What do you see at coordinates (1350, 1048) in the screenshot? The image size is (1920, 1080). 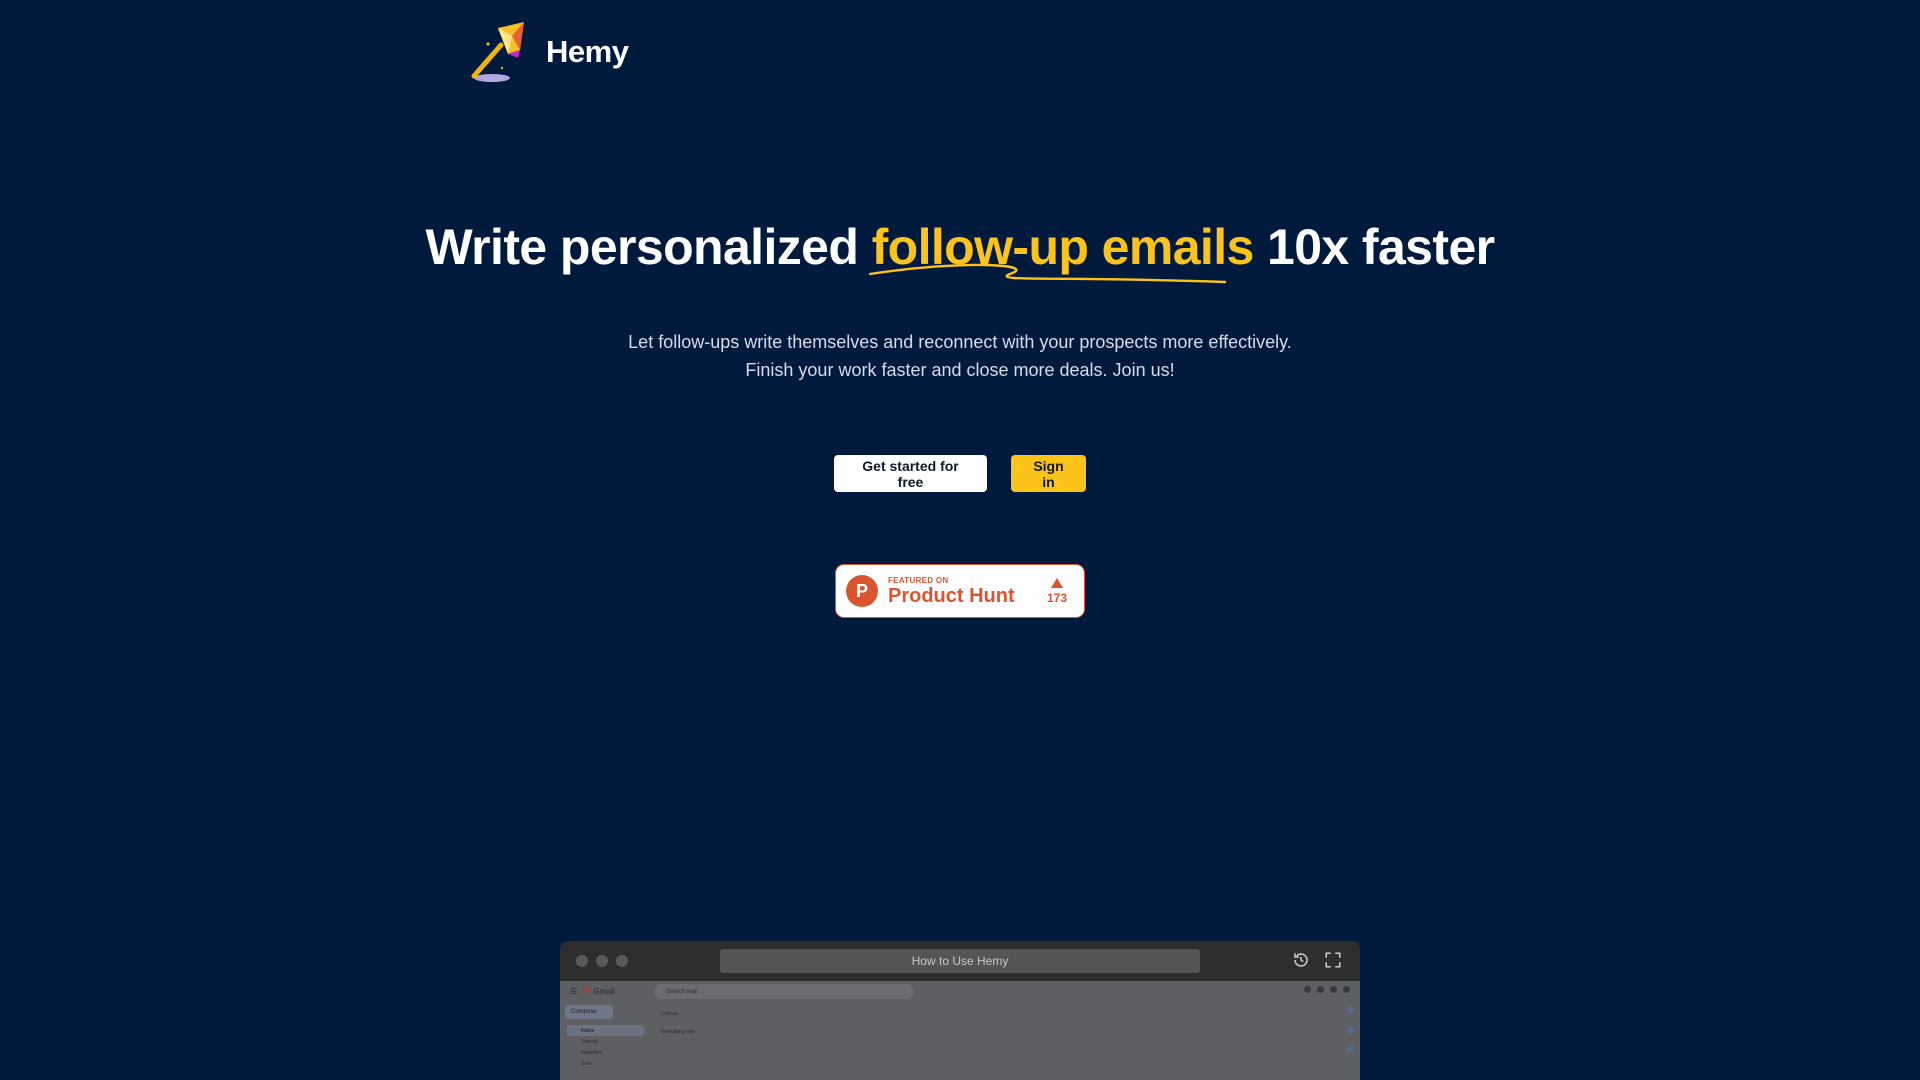 I see `tasks-icon` at bounding box center [1350, 1048].